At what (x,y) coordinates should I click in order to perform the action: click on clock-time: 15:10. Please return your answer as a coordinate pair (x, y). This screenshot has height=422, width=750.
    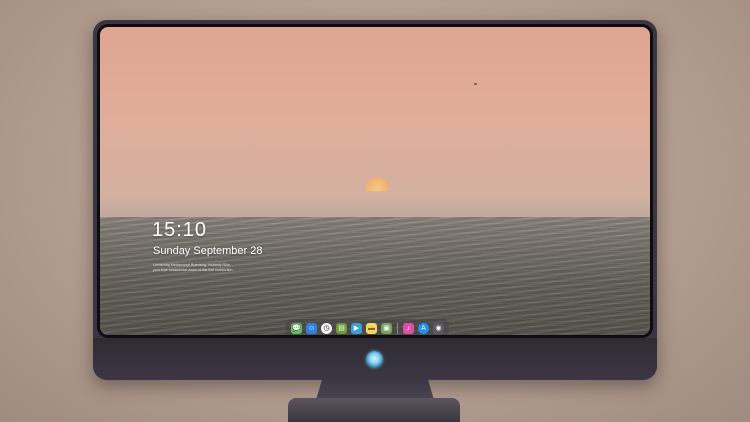
    Looking at the image, I should click on (180, 230).